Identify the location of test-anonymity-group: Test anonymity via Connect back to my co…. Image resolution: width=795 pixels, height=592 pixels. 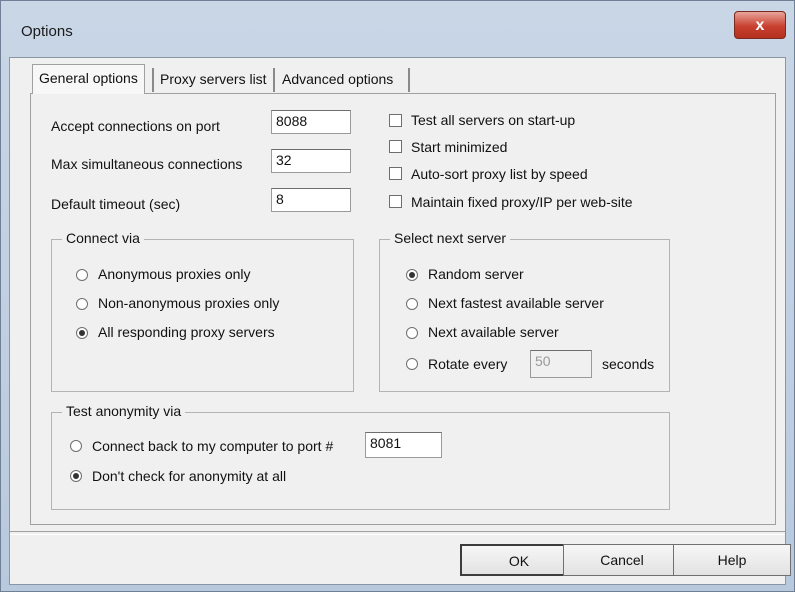
(360, 456).